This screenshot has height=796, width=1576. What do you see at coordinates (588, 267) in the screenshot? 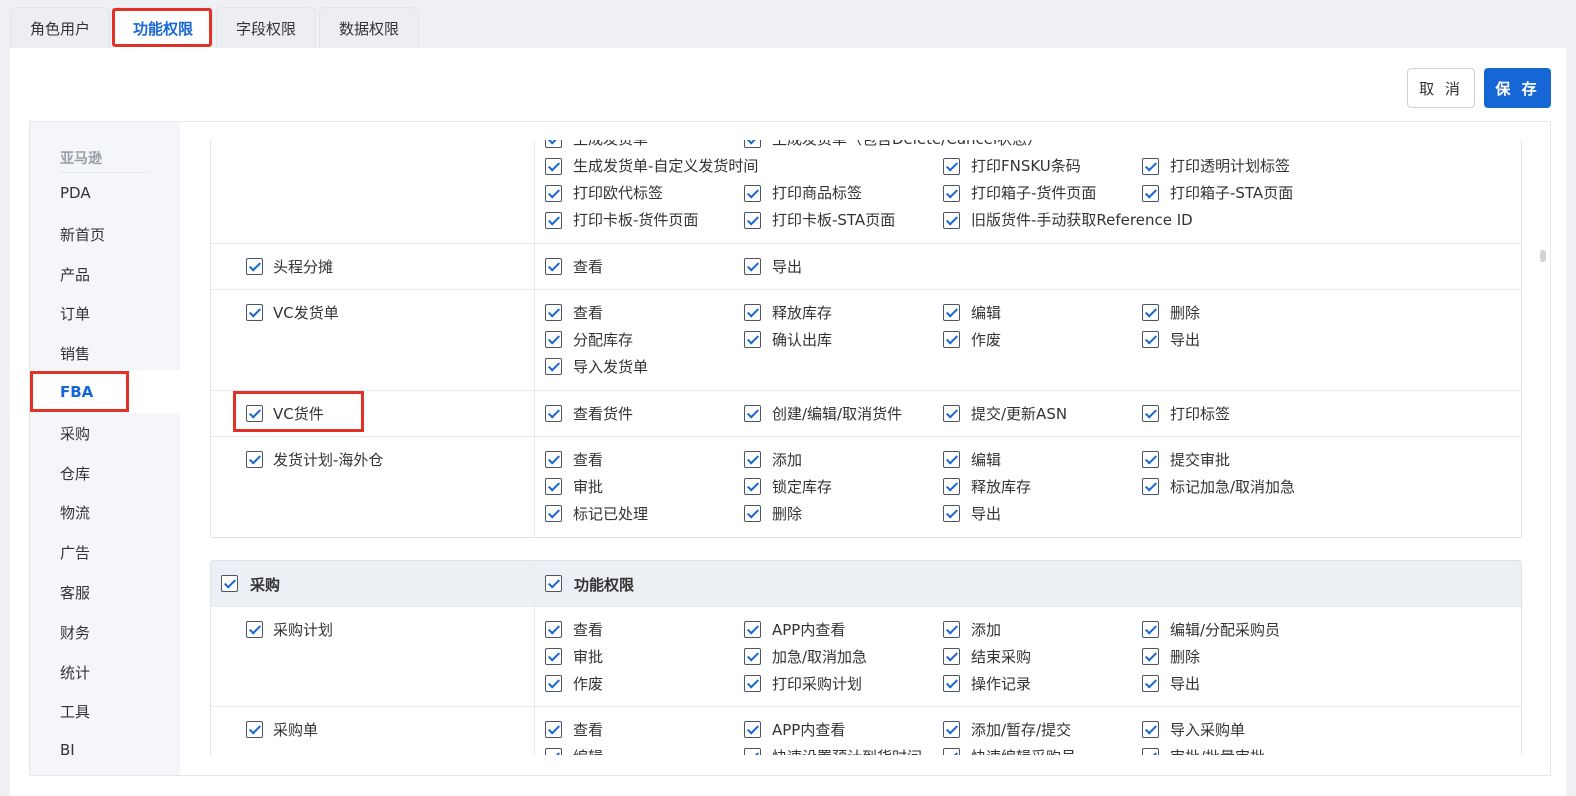
I see `perm-label: 查看` at bounding box center [588, 267].